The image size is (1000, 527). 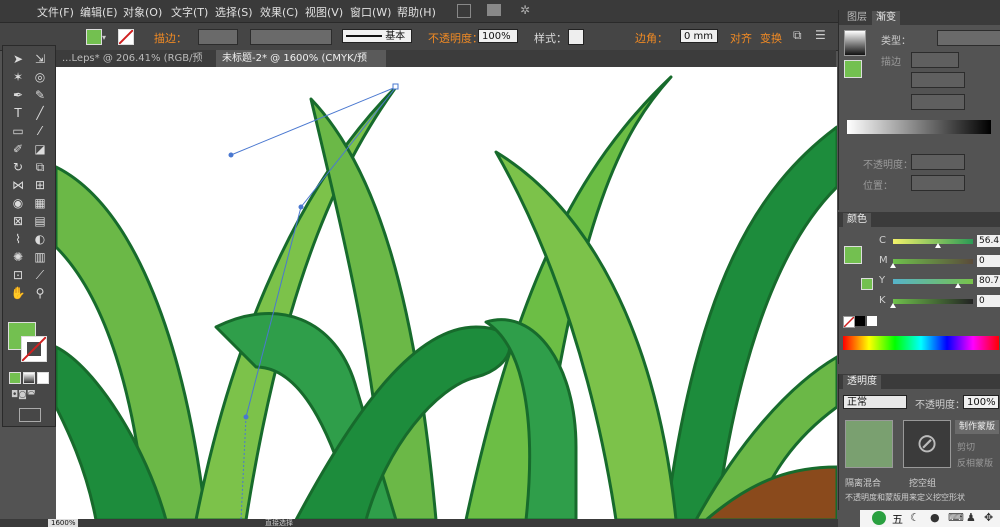 What do you see at coordinates (576, 37) in the screenshot?
I see `graphic-style-swatch` at bounding box center [576, 37].